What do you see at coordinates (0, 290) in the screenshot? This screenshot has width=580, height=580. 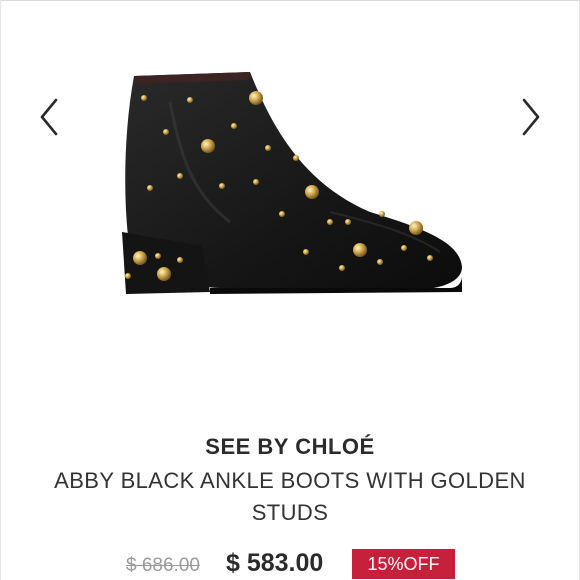 I see `left-border` at bounding box center [0, 290].